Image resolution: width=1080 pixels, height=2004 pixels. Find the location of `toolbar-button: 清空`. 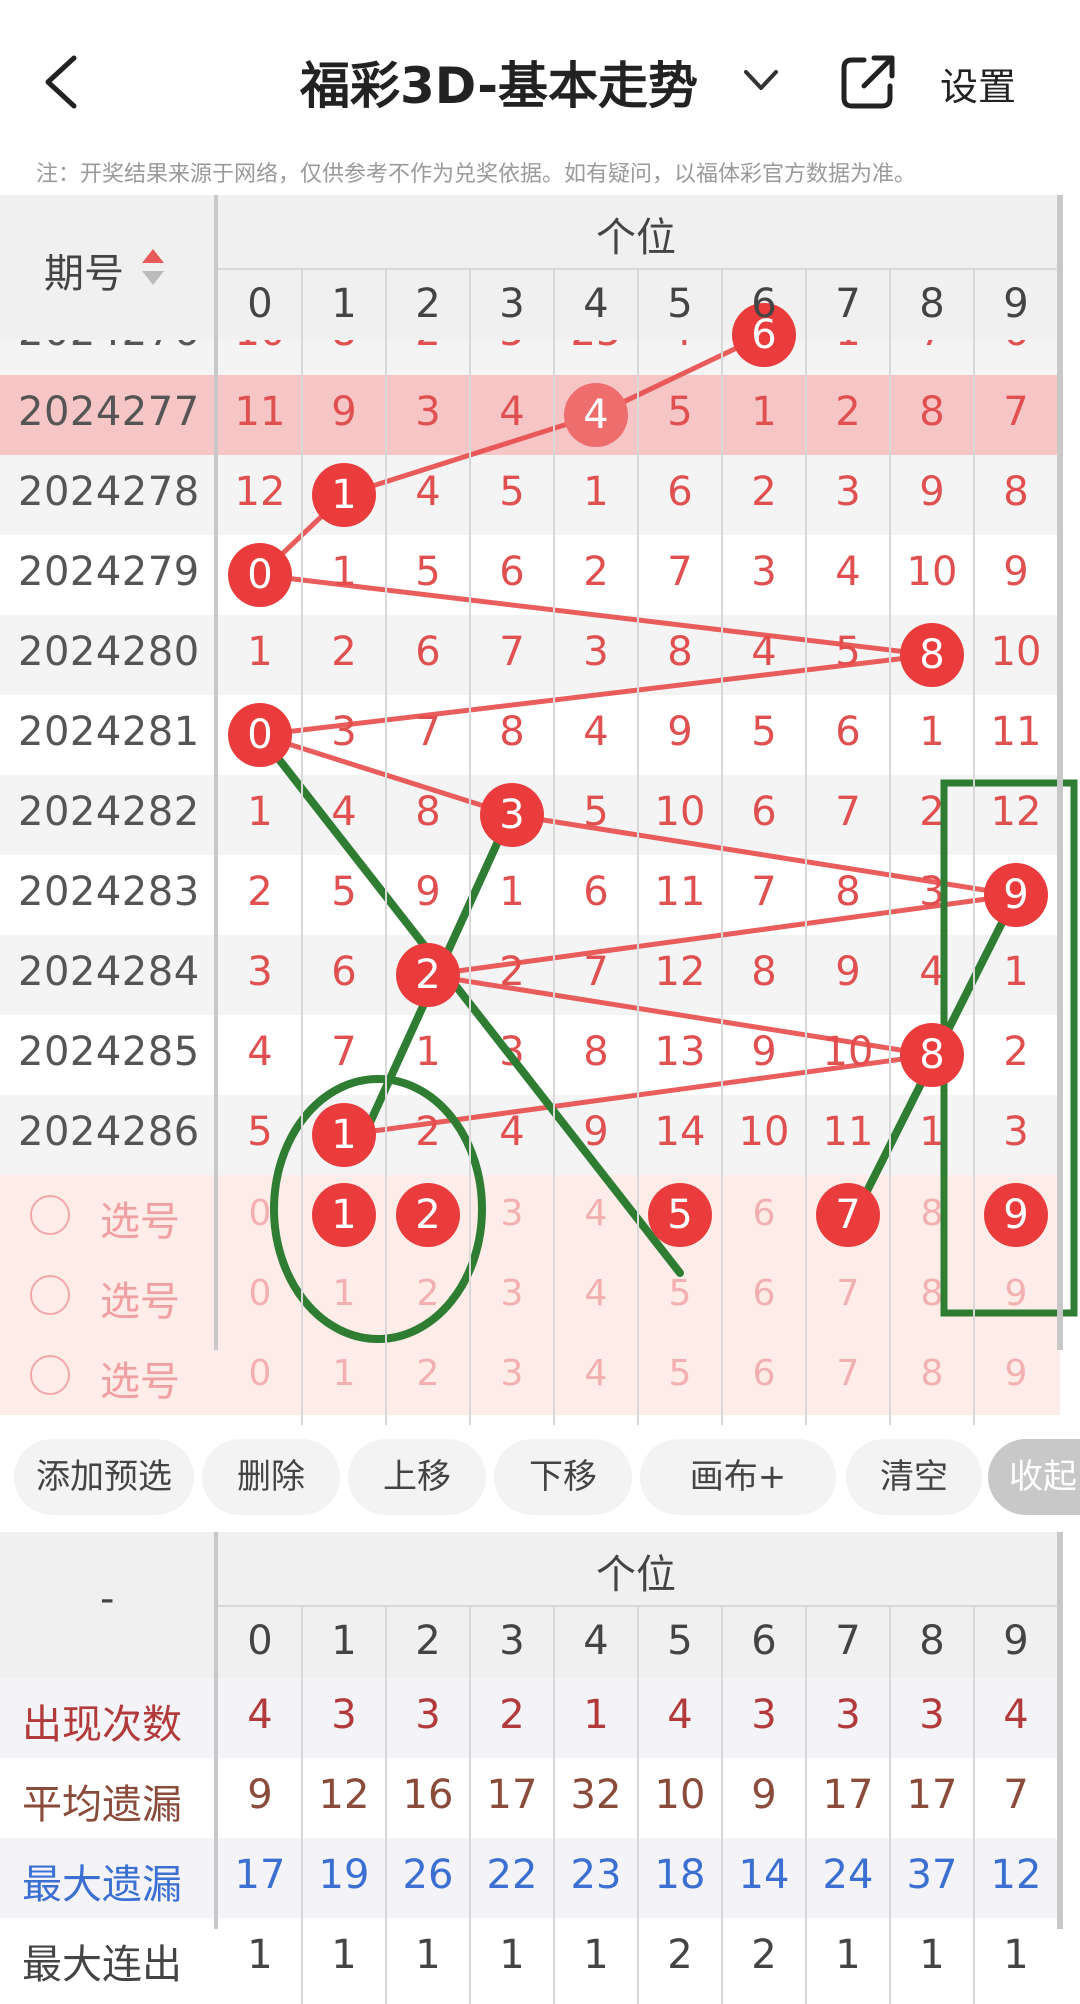

toolbar-button: 清空 is located at coordinates (914, 1477).